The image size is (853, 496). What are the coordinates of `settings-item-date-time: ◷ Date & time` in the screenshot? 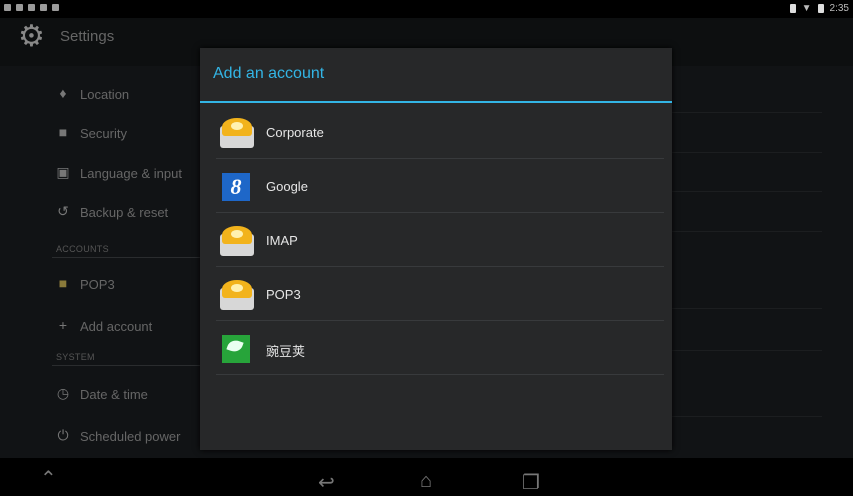 It's located at (100, 395).